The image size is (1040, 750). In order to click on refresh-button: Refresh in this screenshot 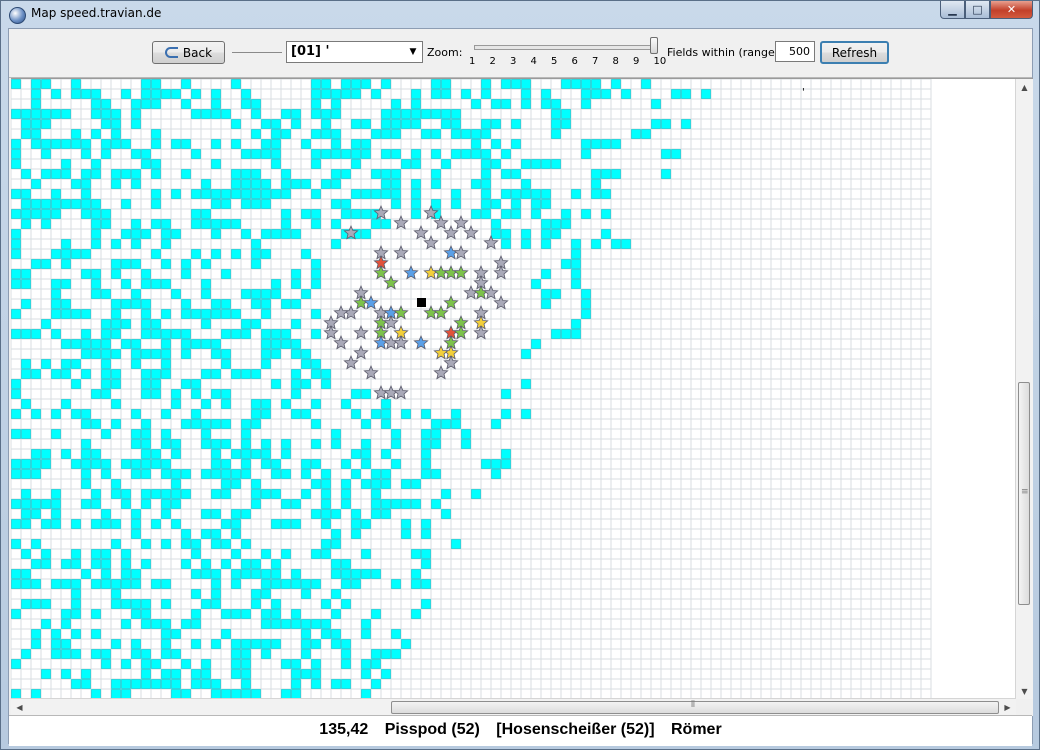, I will do `click(854, 52)`.